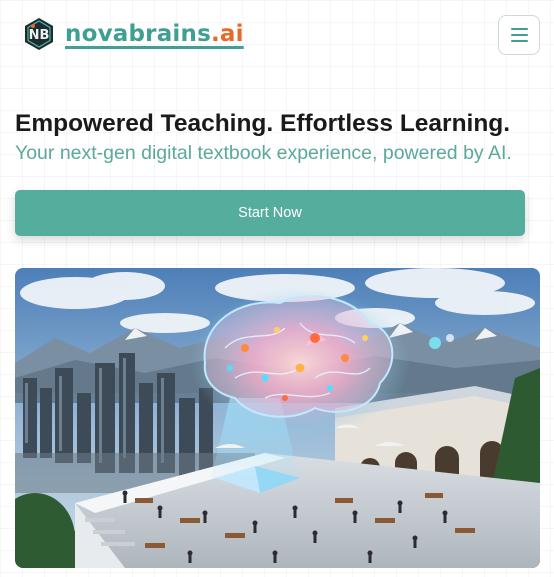  I want to click on brand-name: novabrains.ai, so click(154, 34).